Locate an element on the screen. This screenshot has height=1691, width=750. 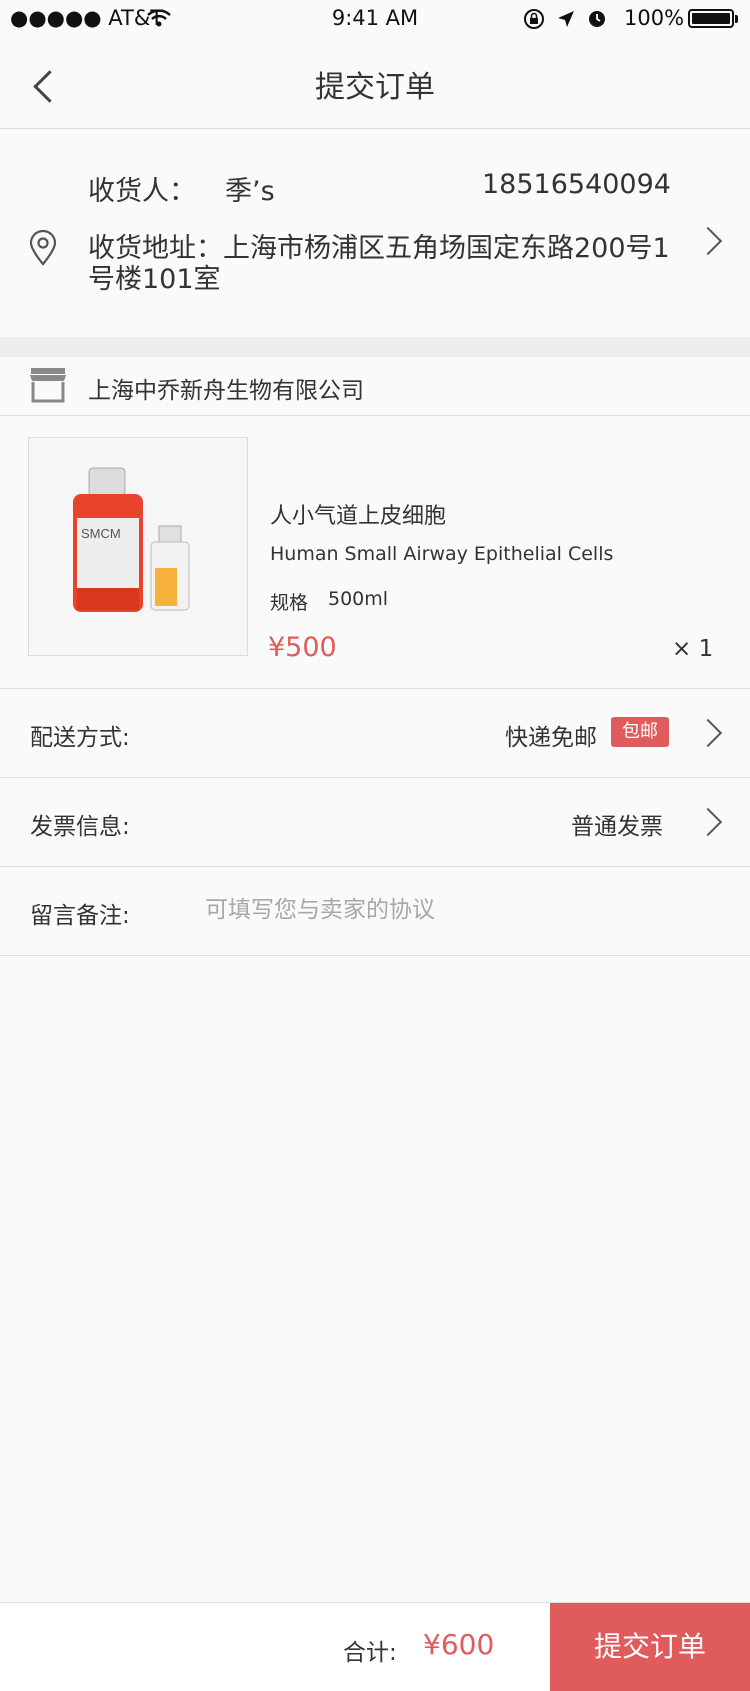
product-name-cn: 人小气道上皮细胞 is located at coordinates (358, 516).